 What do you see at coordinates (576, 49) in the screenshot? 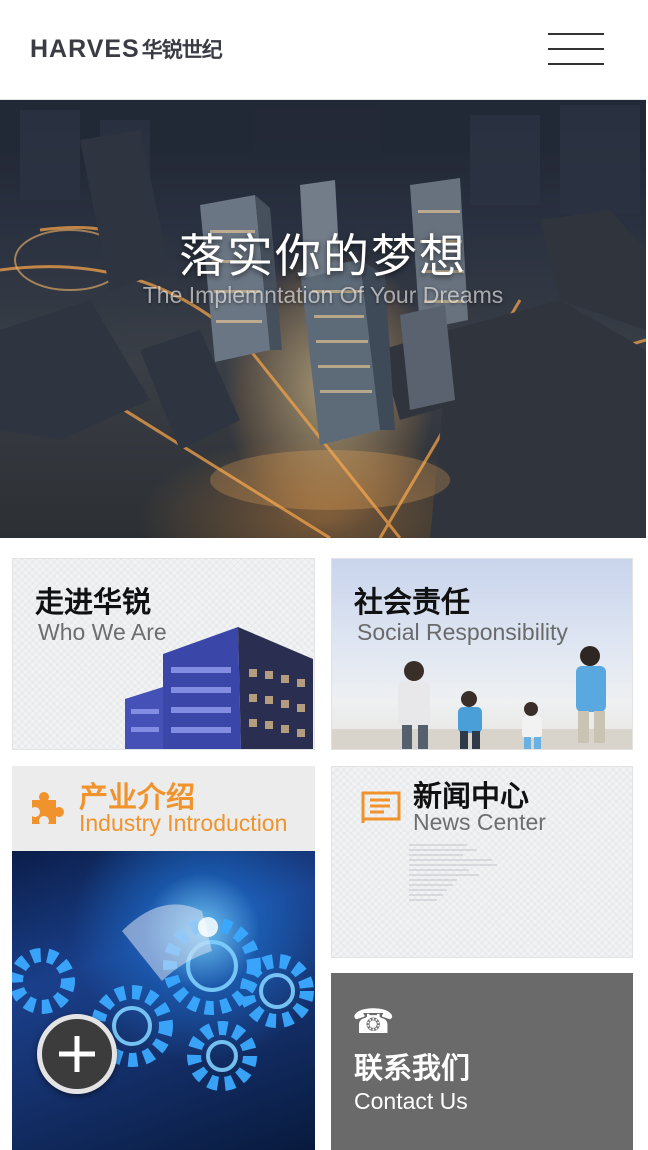
I see `hamburger-menu-icon` at bounding box center [576, 49].